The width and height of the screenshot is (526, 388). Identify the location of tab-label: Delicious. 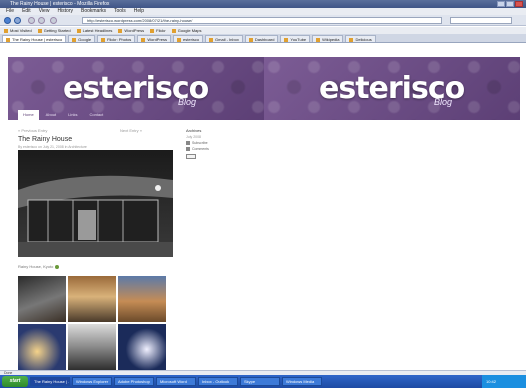
(363, 39).